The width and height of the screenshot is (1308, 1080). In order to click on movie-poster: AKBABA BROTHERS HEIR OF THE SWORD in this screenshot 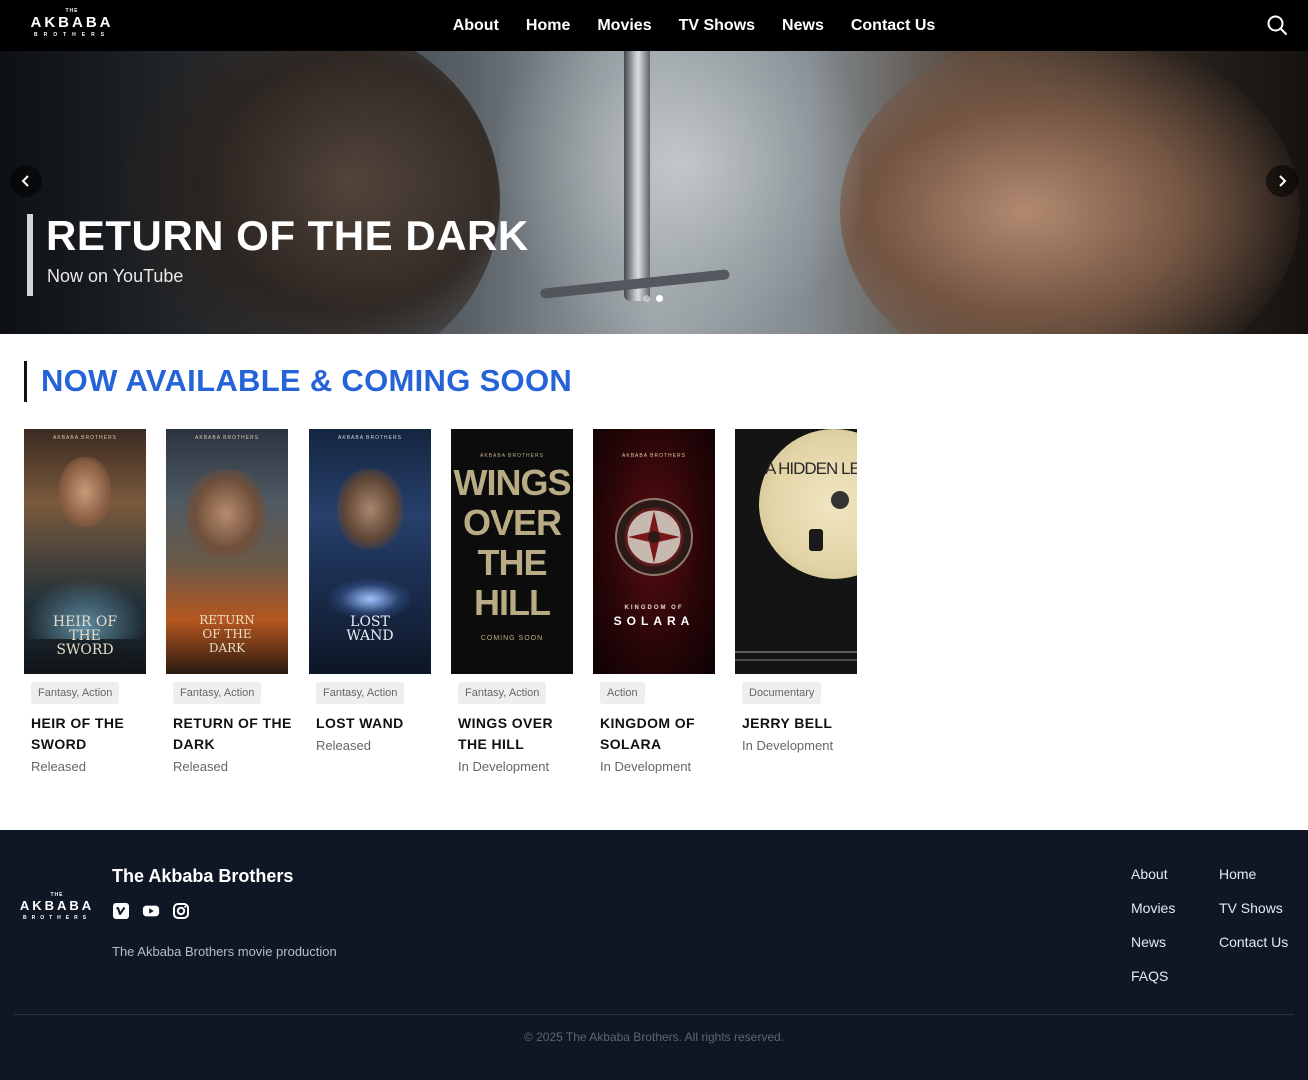, I will do `click(85, 551)`.